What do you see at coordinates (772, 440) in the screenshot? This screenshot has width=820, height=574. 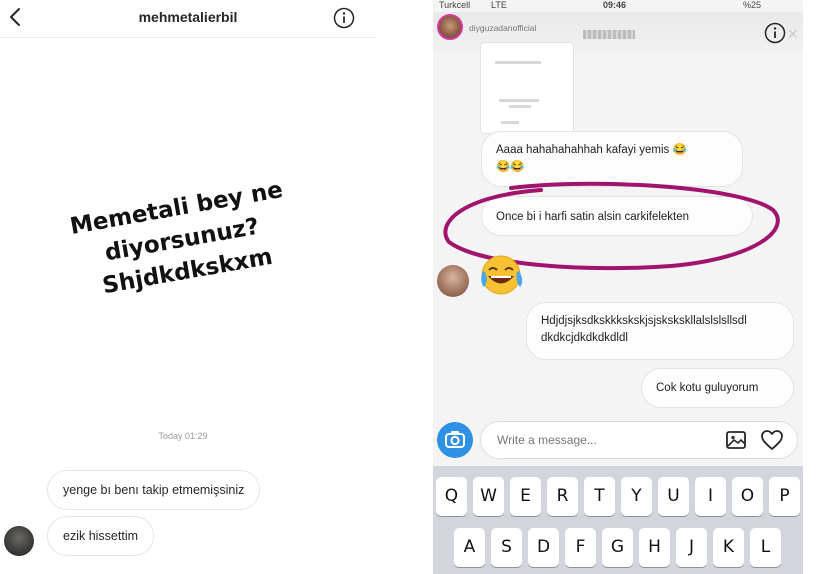 I see `heart-icon` at bounding box center [772, 440].